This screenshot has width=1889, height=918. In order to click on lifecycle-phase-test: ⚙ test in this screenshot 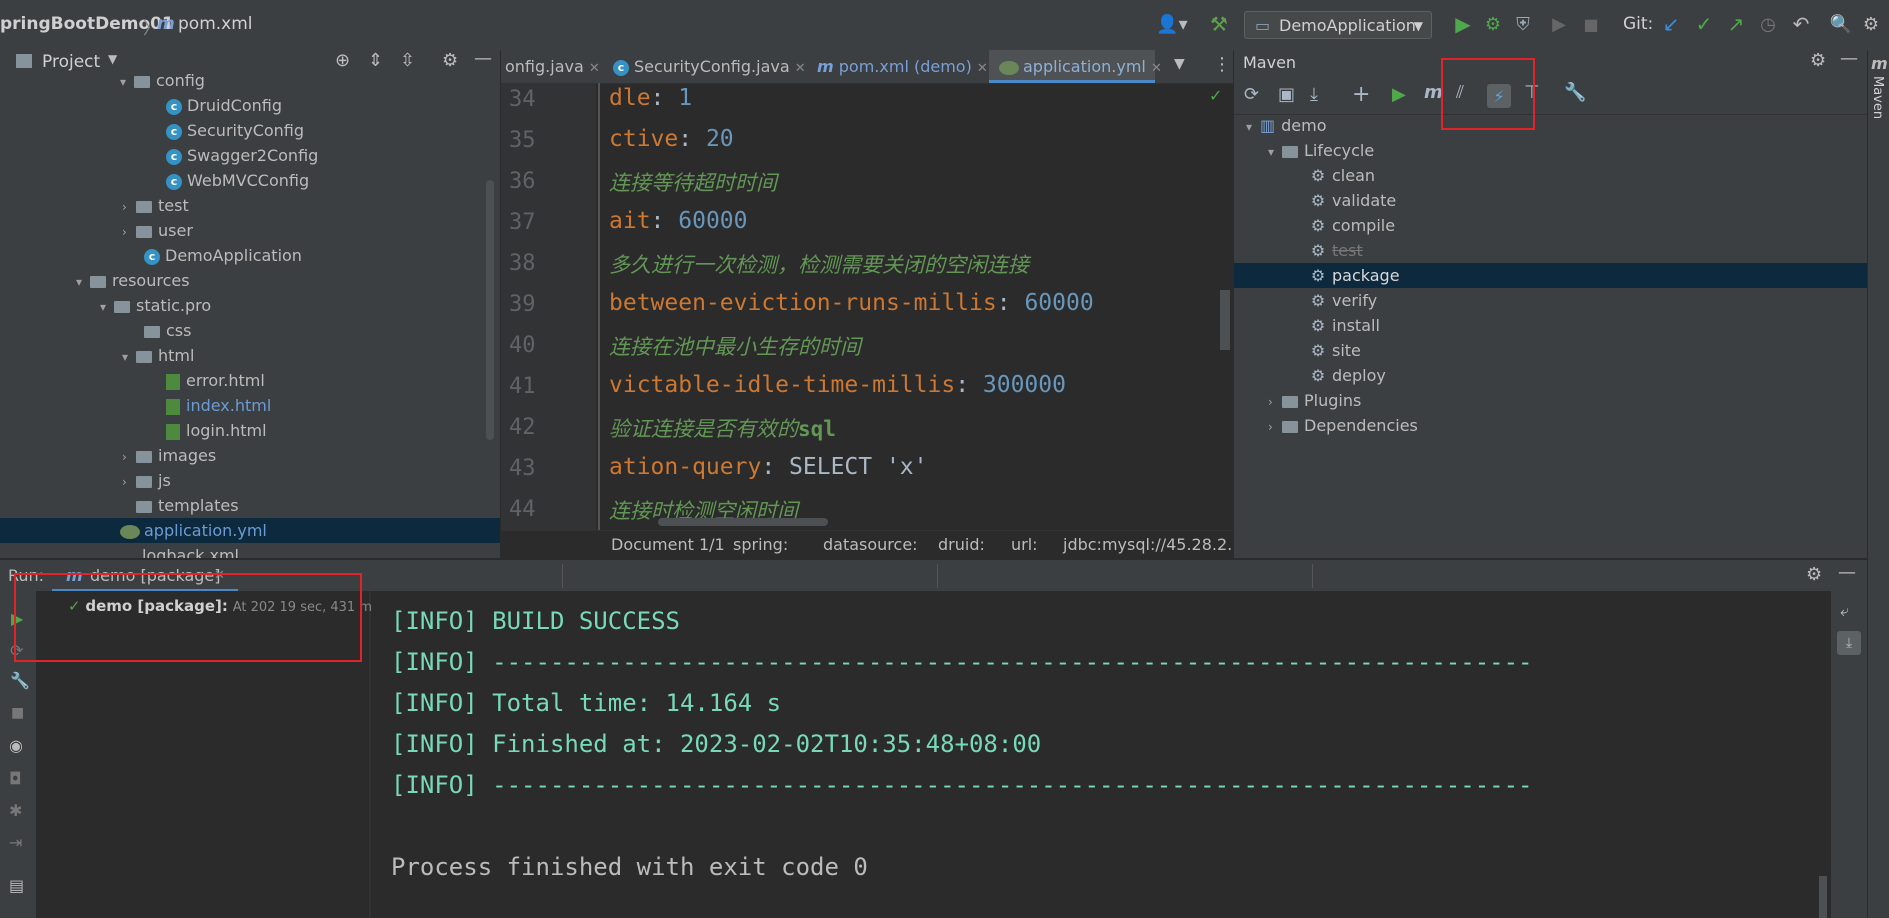, I will do `click(1336, 250)`.